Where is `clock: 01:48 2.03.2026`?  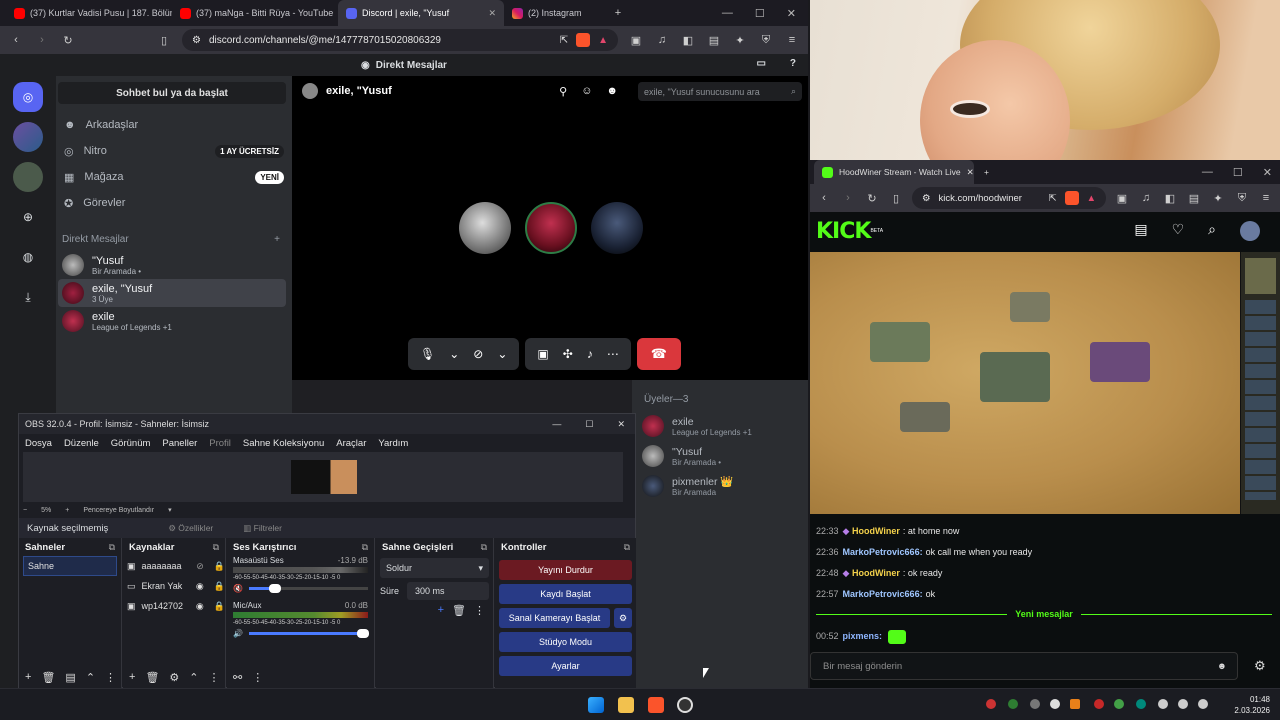 clock: 01:48 2.03.2026 is located at coordinates (1241, 705).